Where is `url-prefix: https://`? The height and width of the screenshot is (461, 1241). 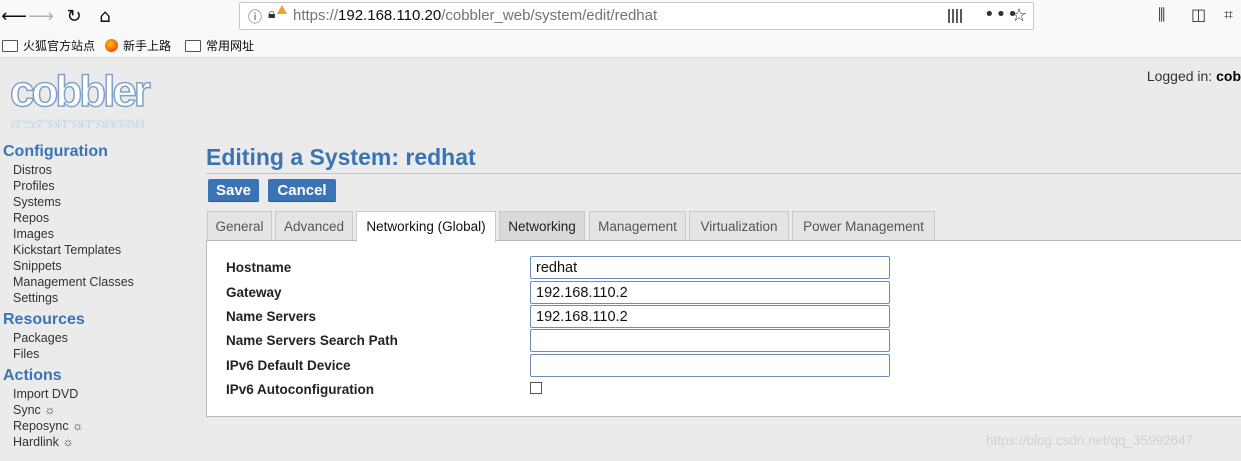
url-prefix: https:// is located at coordinates (316, 15).